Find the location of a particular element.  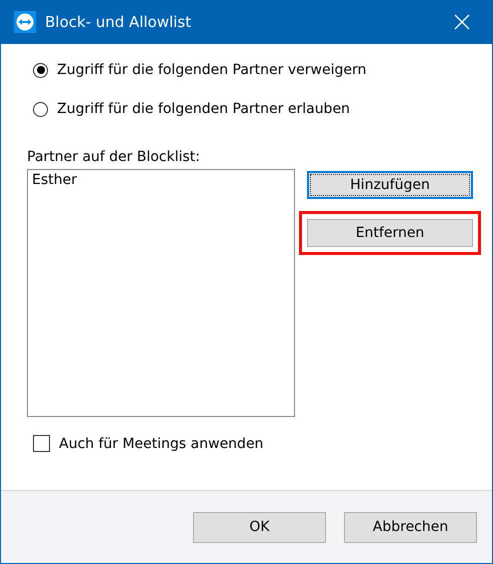

dialog-button: OK is located at coordinates (259, 527).